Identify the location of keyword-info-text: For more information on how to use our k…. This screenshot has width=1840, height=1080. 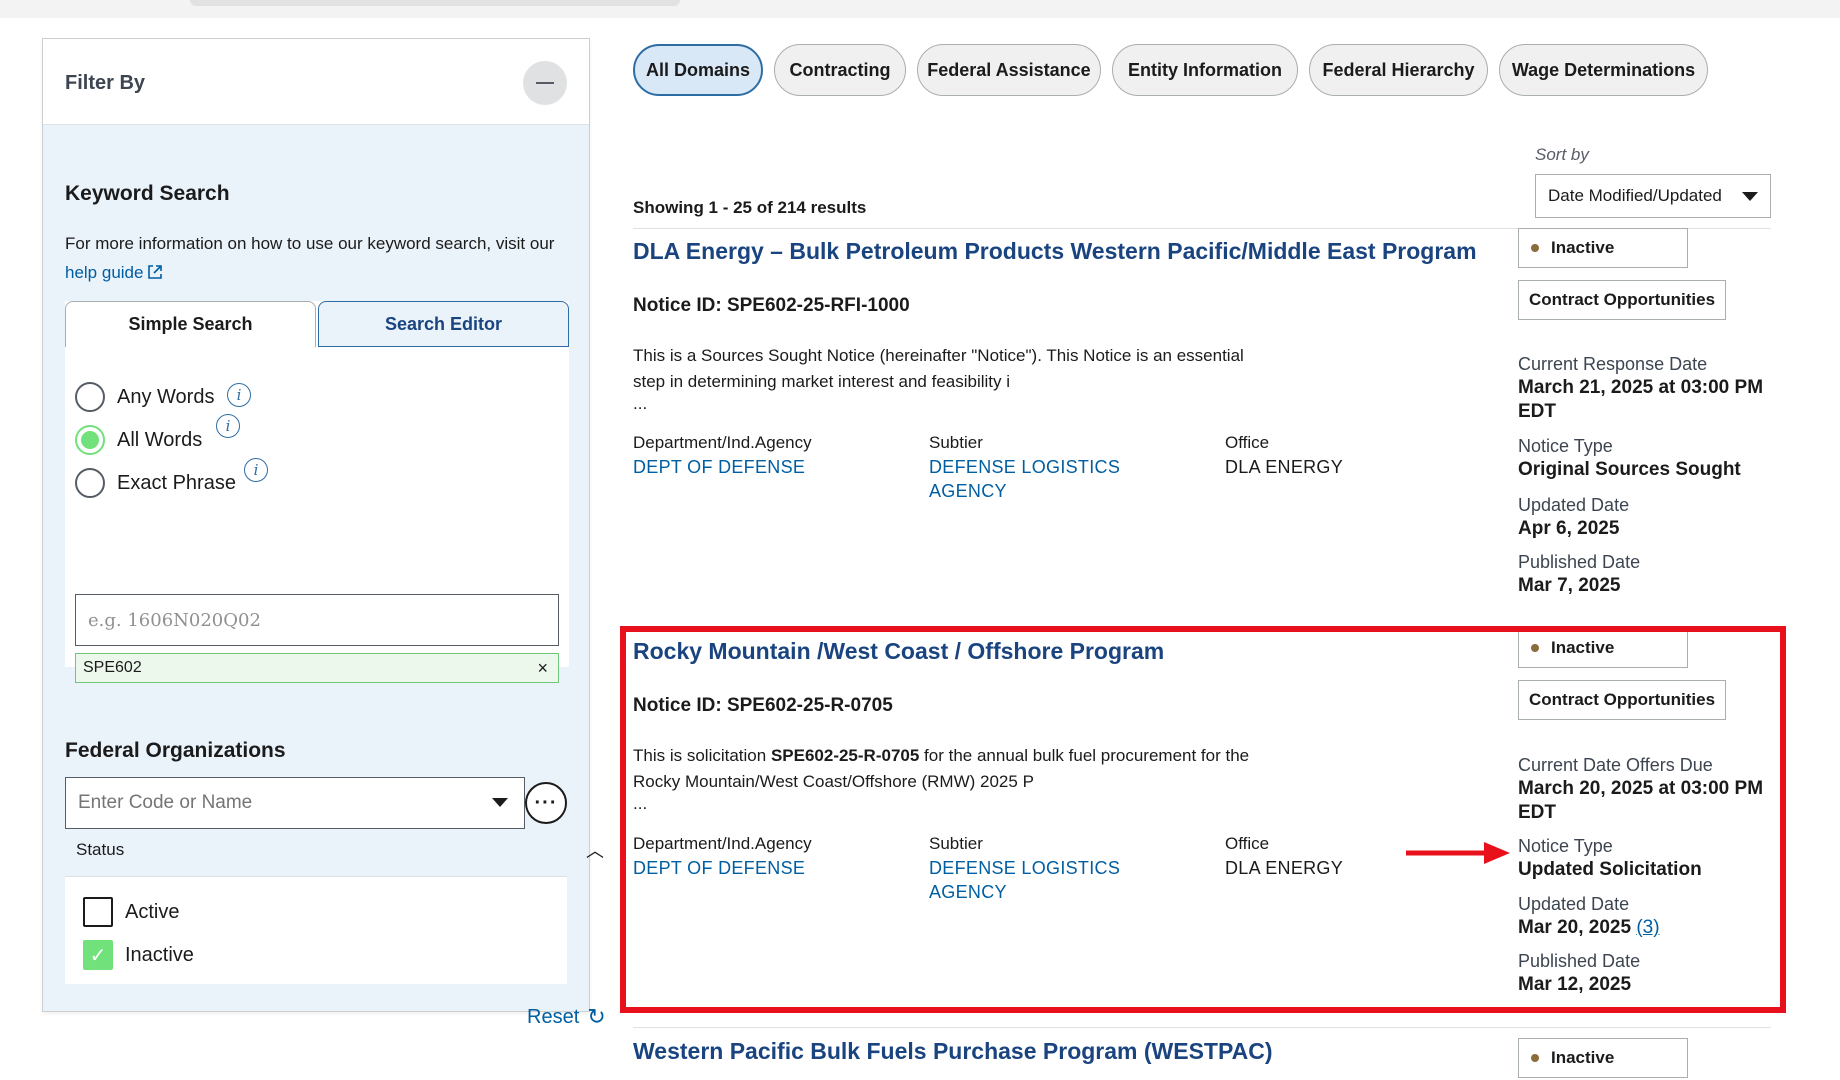
(310, 243).